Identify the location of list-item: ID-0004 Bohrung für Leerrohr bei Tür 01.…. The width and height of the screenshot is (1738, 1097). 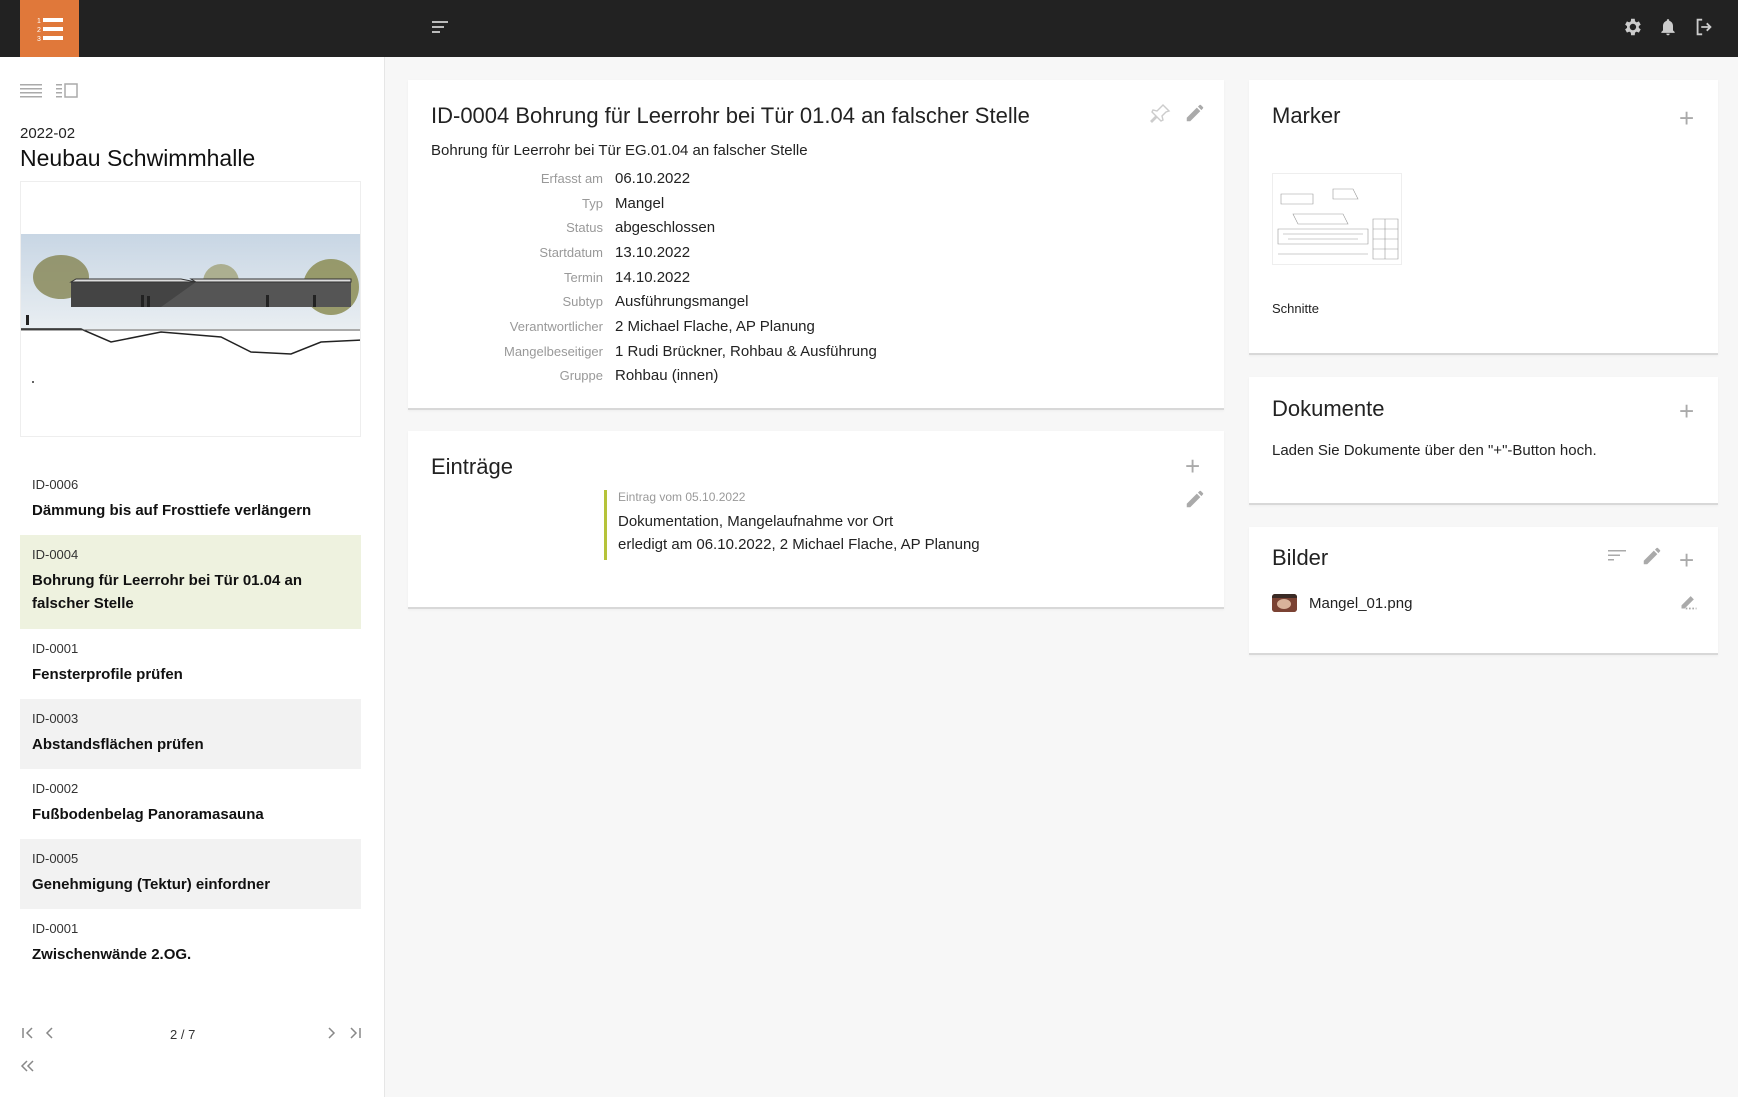
(190, 582).